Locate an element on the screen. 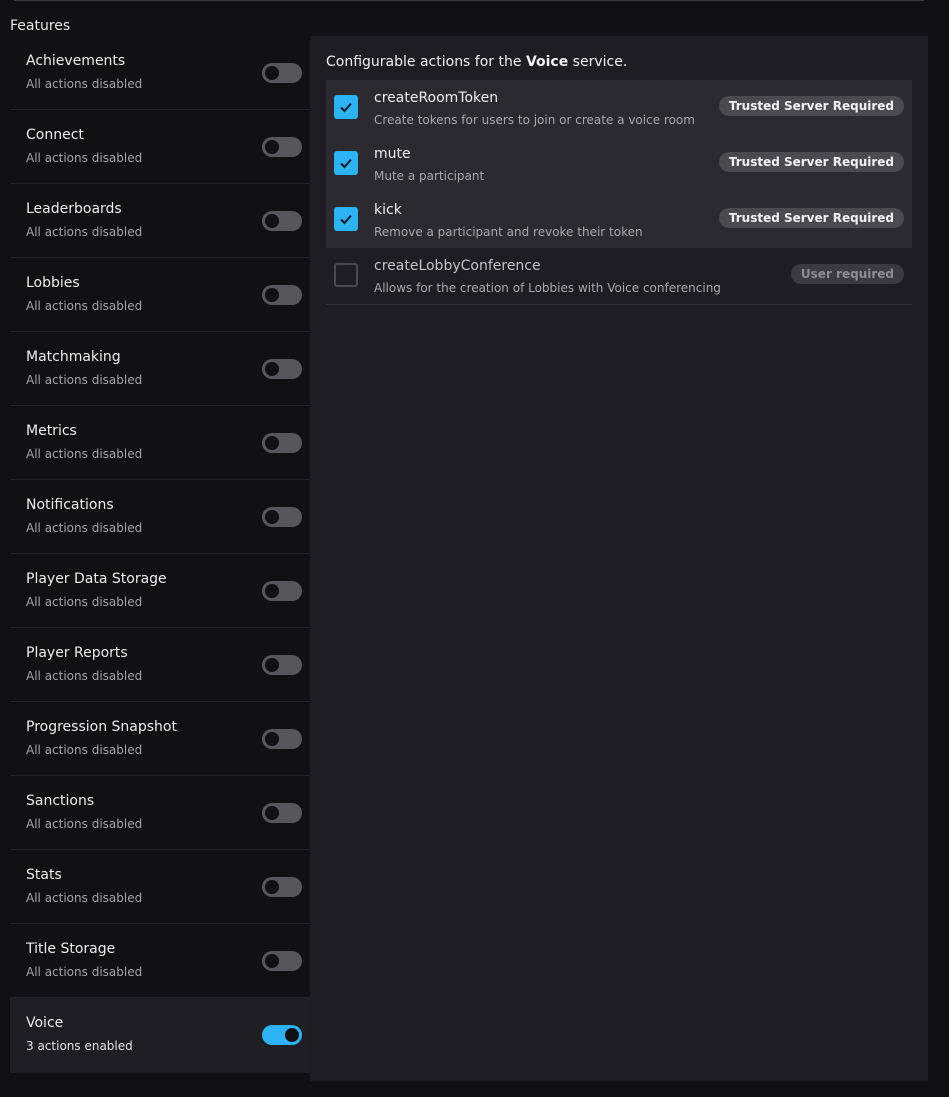 The image size is (949, 1097). panel-heading-prefix: Configurable actions for the is located at coordinates (426, 62).